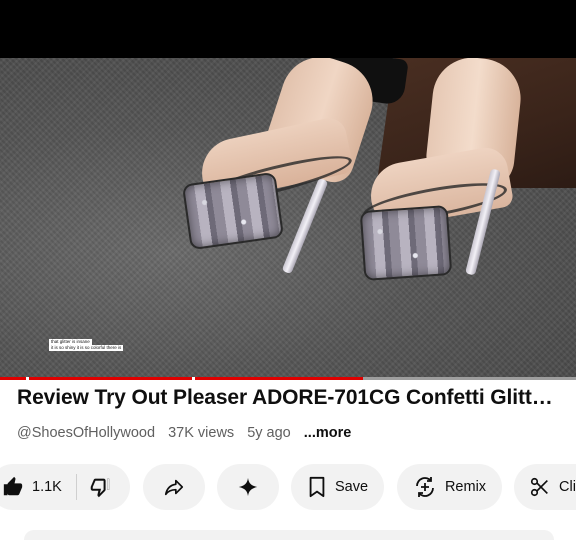 The image size is (576, 540). I want to click on share-icon, so click(174, 487).